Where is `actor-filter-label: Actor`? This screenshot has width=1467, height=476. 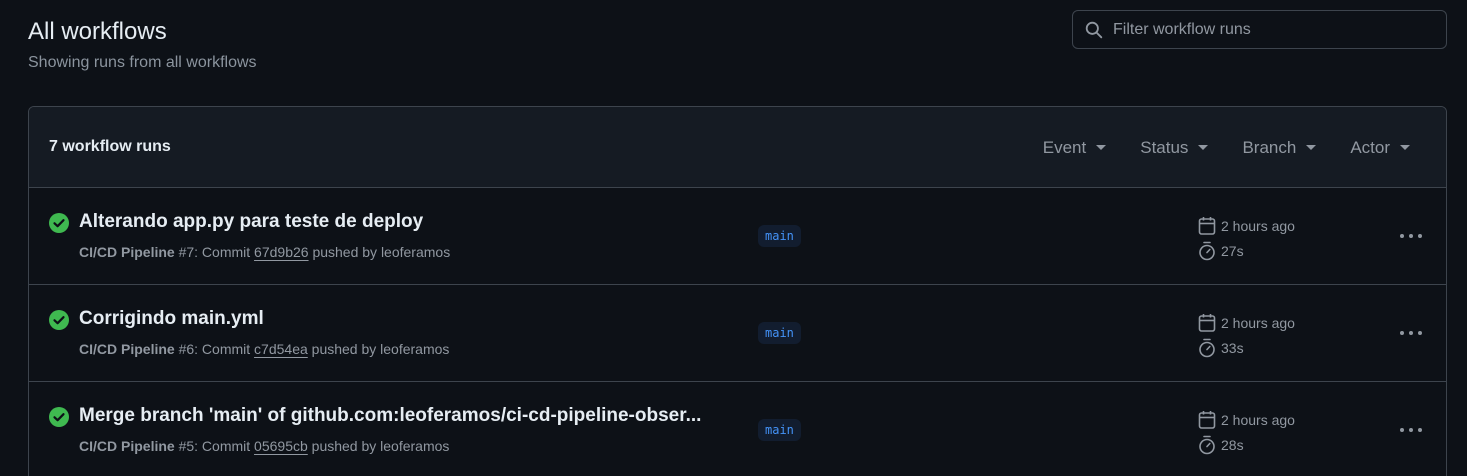
actor-filter-label: Actor is located at coordinates (1370, 147).